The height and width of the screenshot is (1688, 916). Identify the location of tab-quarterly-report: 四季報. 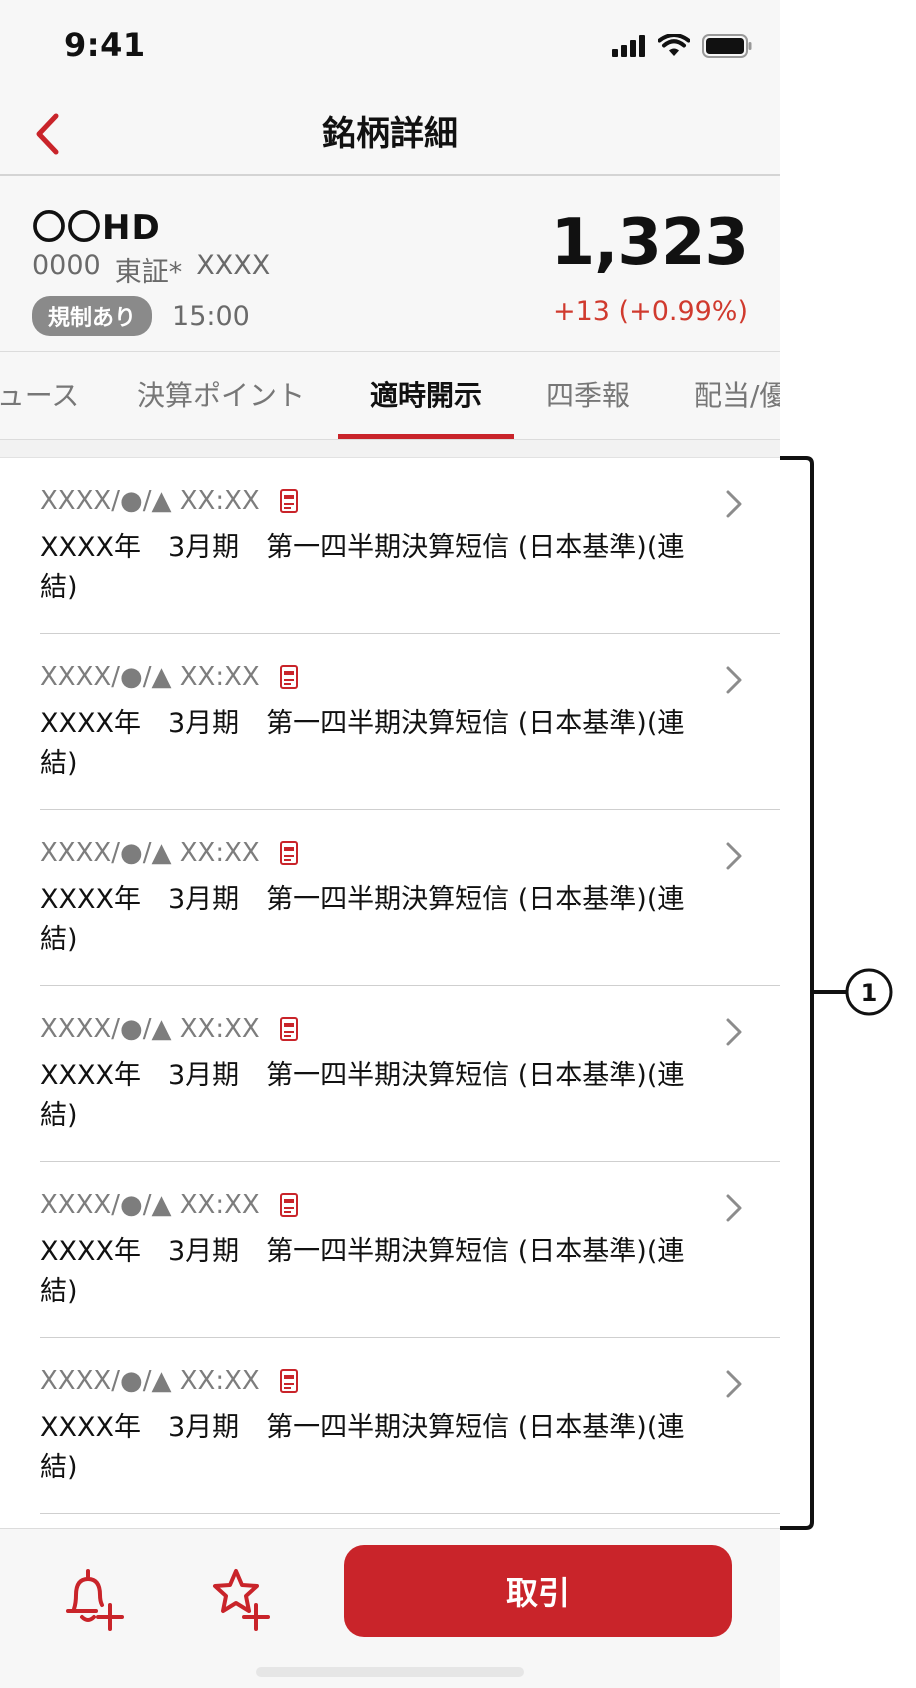
(588, 395).